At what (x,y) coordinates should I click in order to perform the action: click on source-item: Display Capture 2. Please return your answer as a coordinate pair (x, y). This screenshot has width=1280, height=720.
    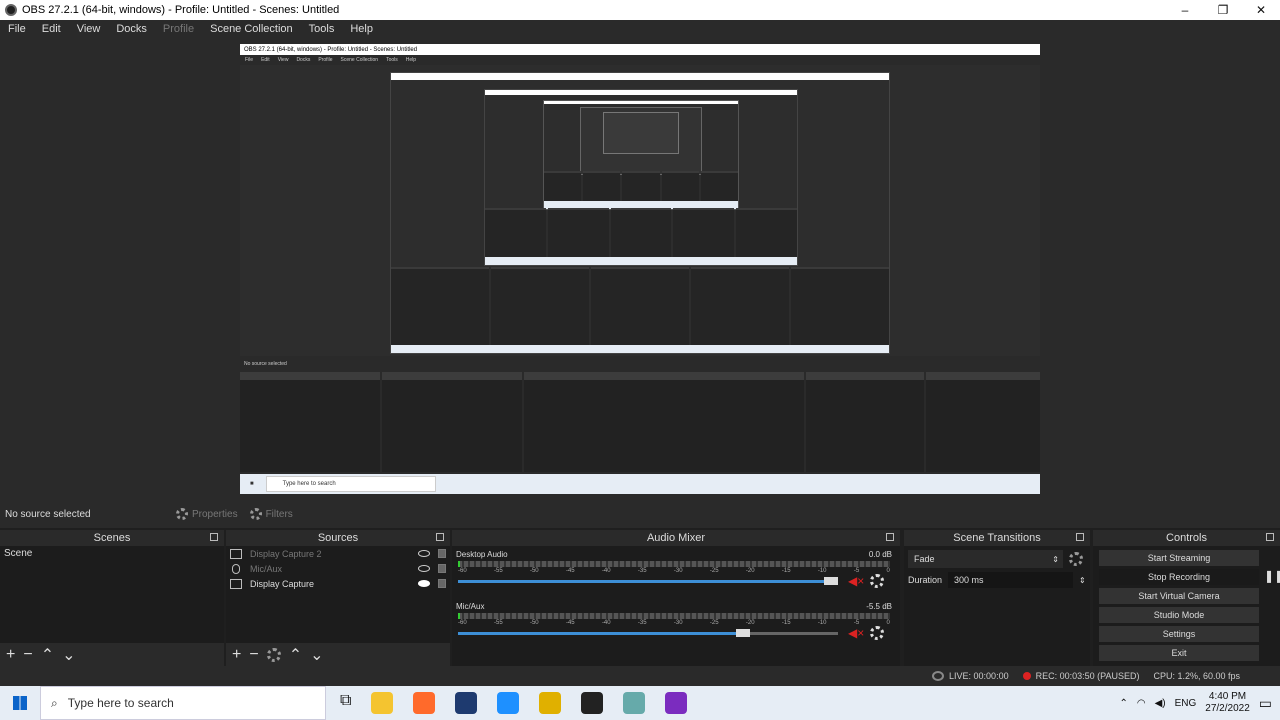
    Looking at the image, I should click on (338, 553).